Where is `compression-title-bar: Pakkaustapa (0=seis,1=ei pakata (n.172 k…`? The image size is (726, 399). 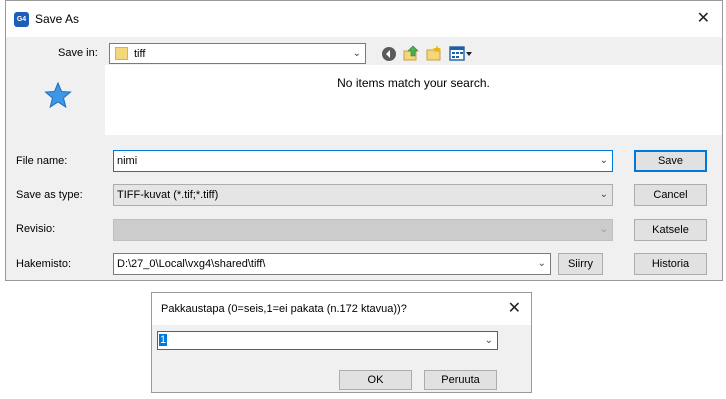 compression-title-bar: Pakkaustapa (0=seis,1=ei pakata (n.172 k… is located at coordinates (341, 309).